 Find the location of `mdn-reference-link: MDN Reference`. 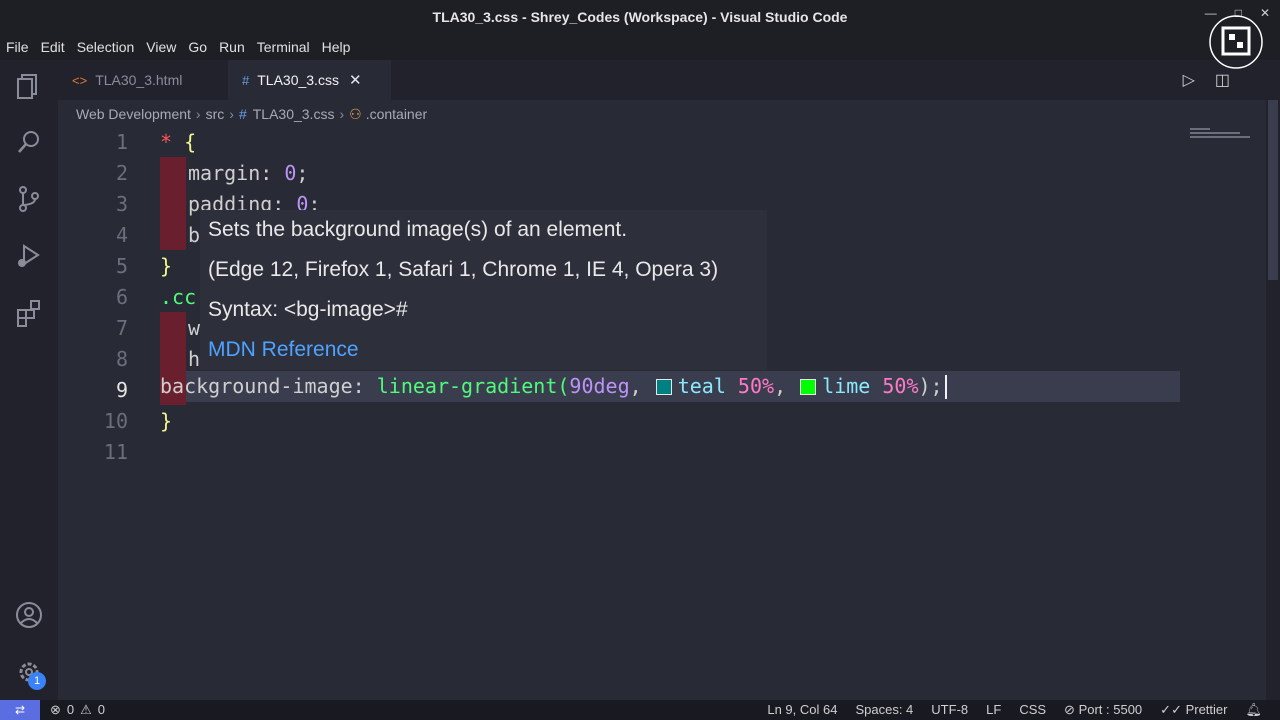

mdn-reference-link: MDN Reference is located at coordinates (483, 358).